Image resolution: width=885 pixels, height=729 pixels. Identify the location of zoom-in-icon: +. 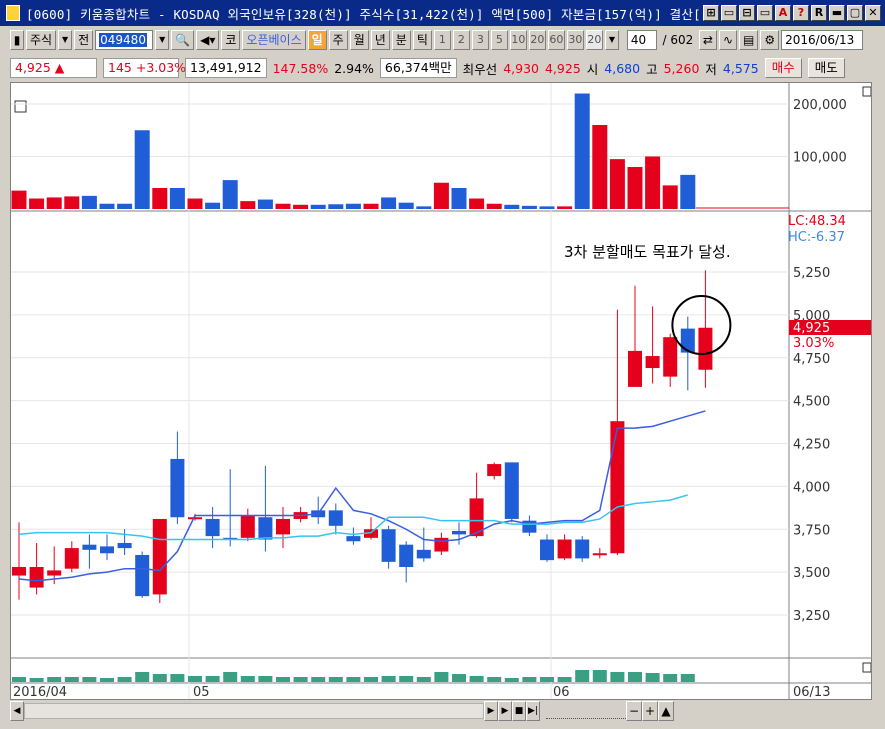
(650, 711).